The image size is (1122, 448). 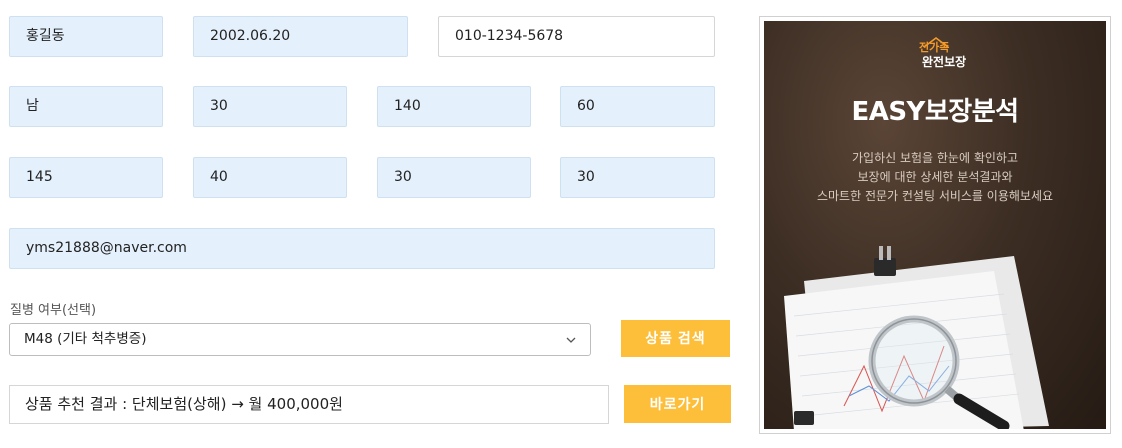 What do you see at coordinates (944, 61) in the screenshot?
I see `svg-text: 완전보장` at bounding box center [944, 61].